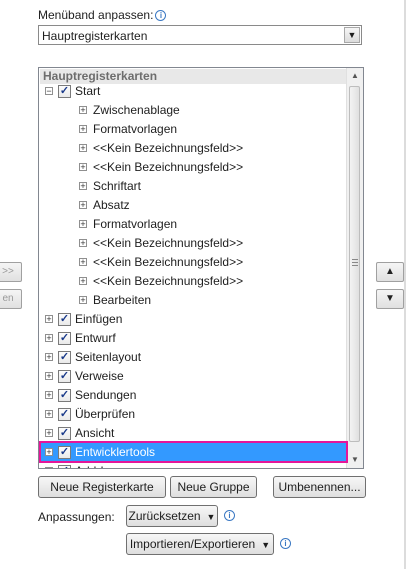 This screenshot has height=569, width=407. I want to click on tree-item-label: Absatz, so click(111, 205).